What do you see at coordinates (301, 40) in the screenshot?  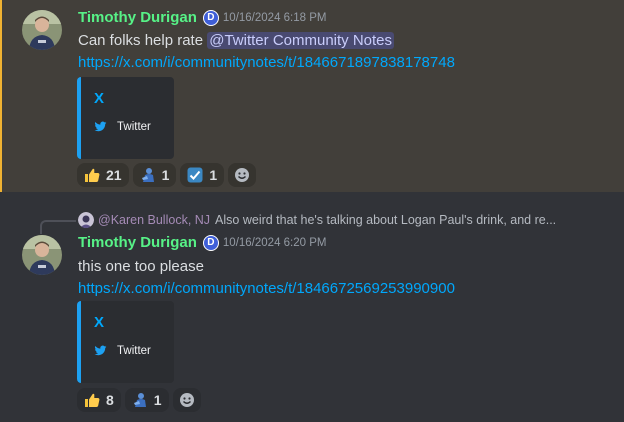 I see `mention: @Twitter Community Notes` at bounding box center [301, 40].